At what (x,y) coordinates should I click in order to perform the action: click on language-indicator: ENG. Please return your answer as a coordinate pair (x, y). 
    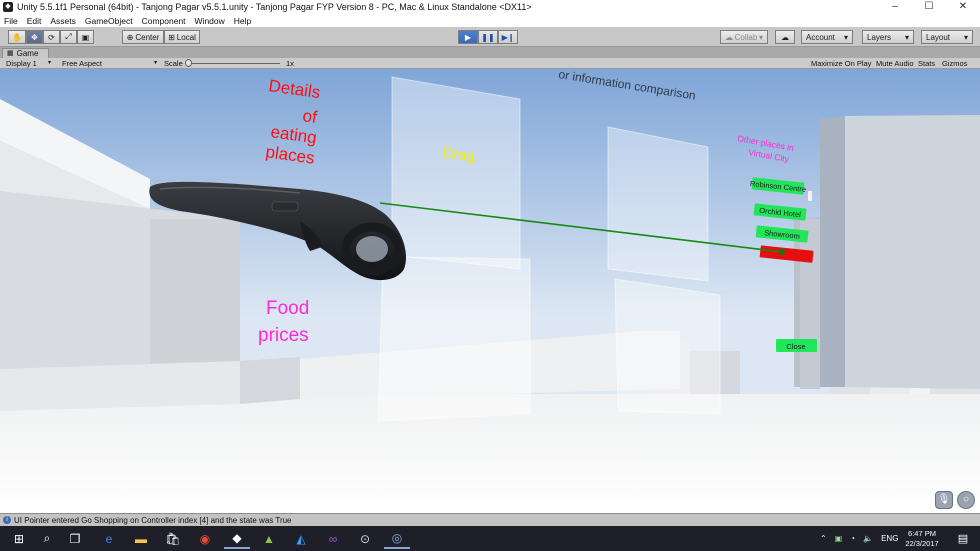
    Looking at the image, I should click on (889, 538).